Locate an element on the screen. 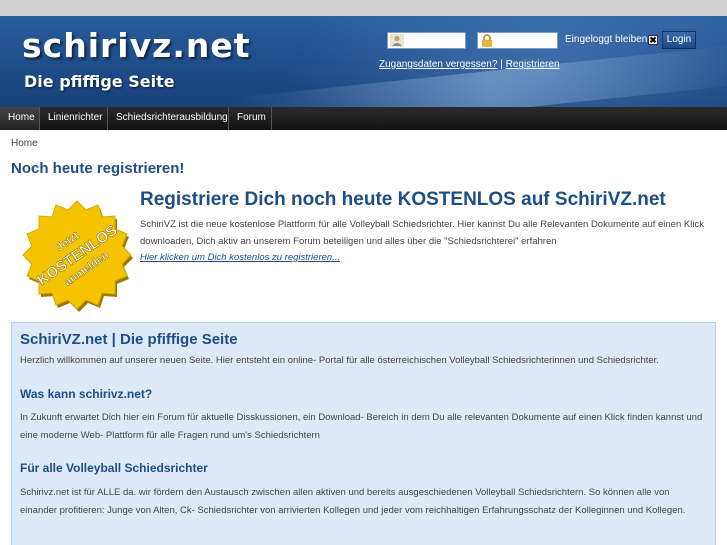 This screenshot has height=545, width=727. page-title: Noch heute registrieren! is located at coordinates (98, 168).